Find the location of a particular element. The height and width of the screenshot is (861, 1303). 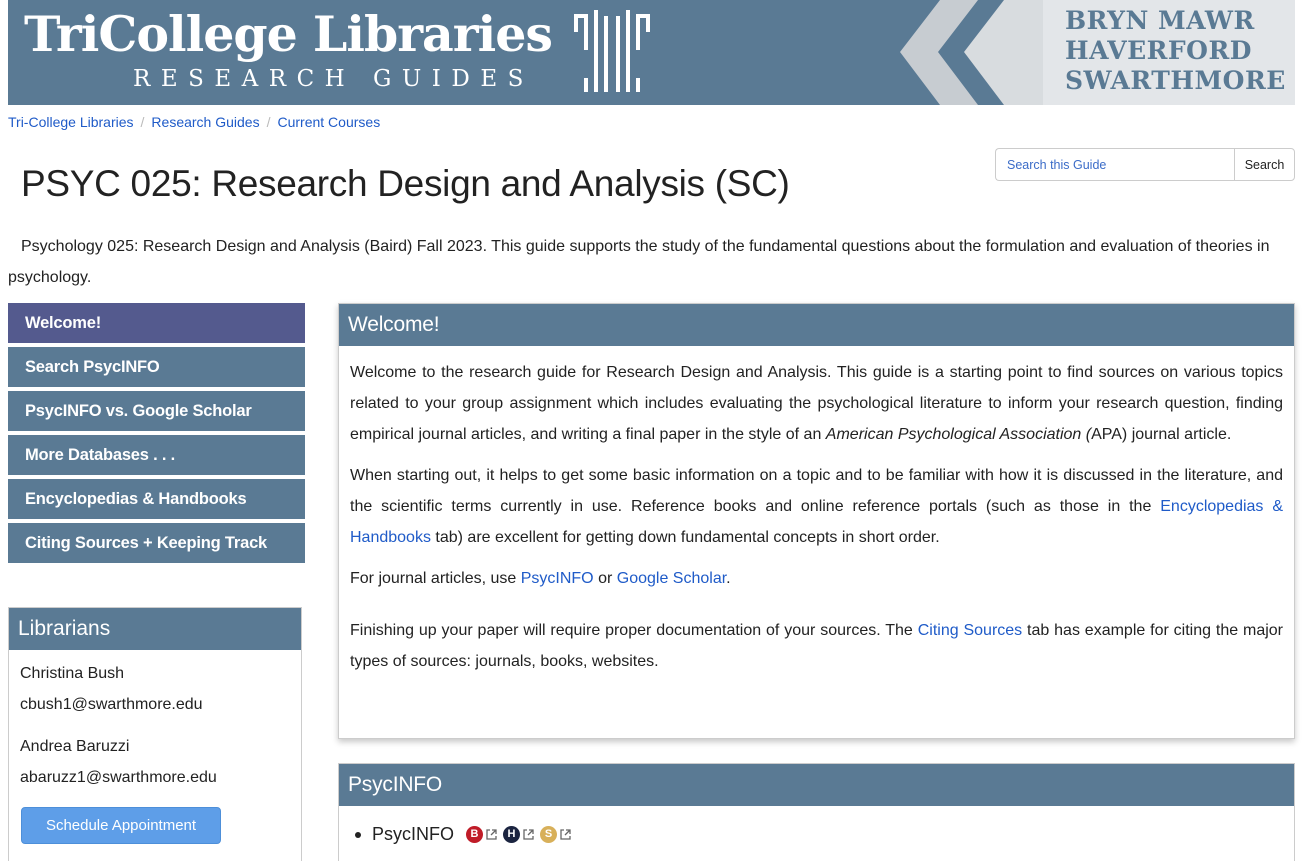

psycinfo-link: PsycINFO is located at coordinates (557, 578).